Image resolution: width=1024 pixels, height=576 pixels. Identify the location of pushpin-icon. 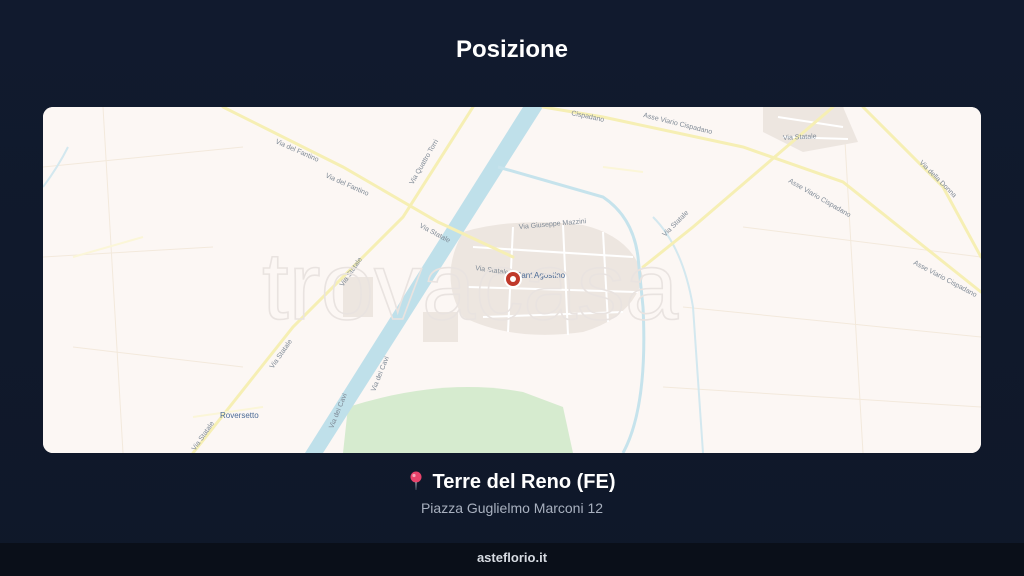
(416, 484).